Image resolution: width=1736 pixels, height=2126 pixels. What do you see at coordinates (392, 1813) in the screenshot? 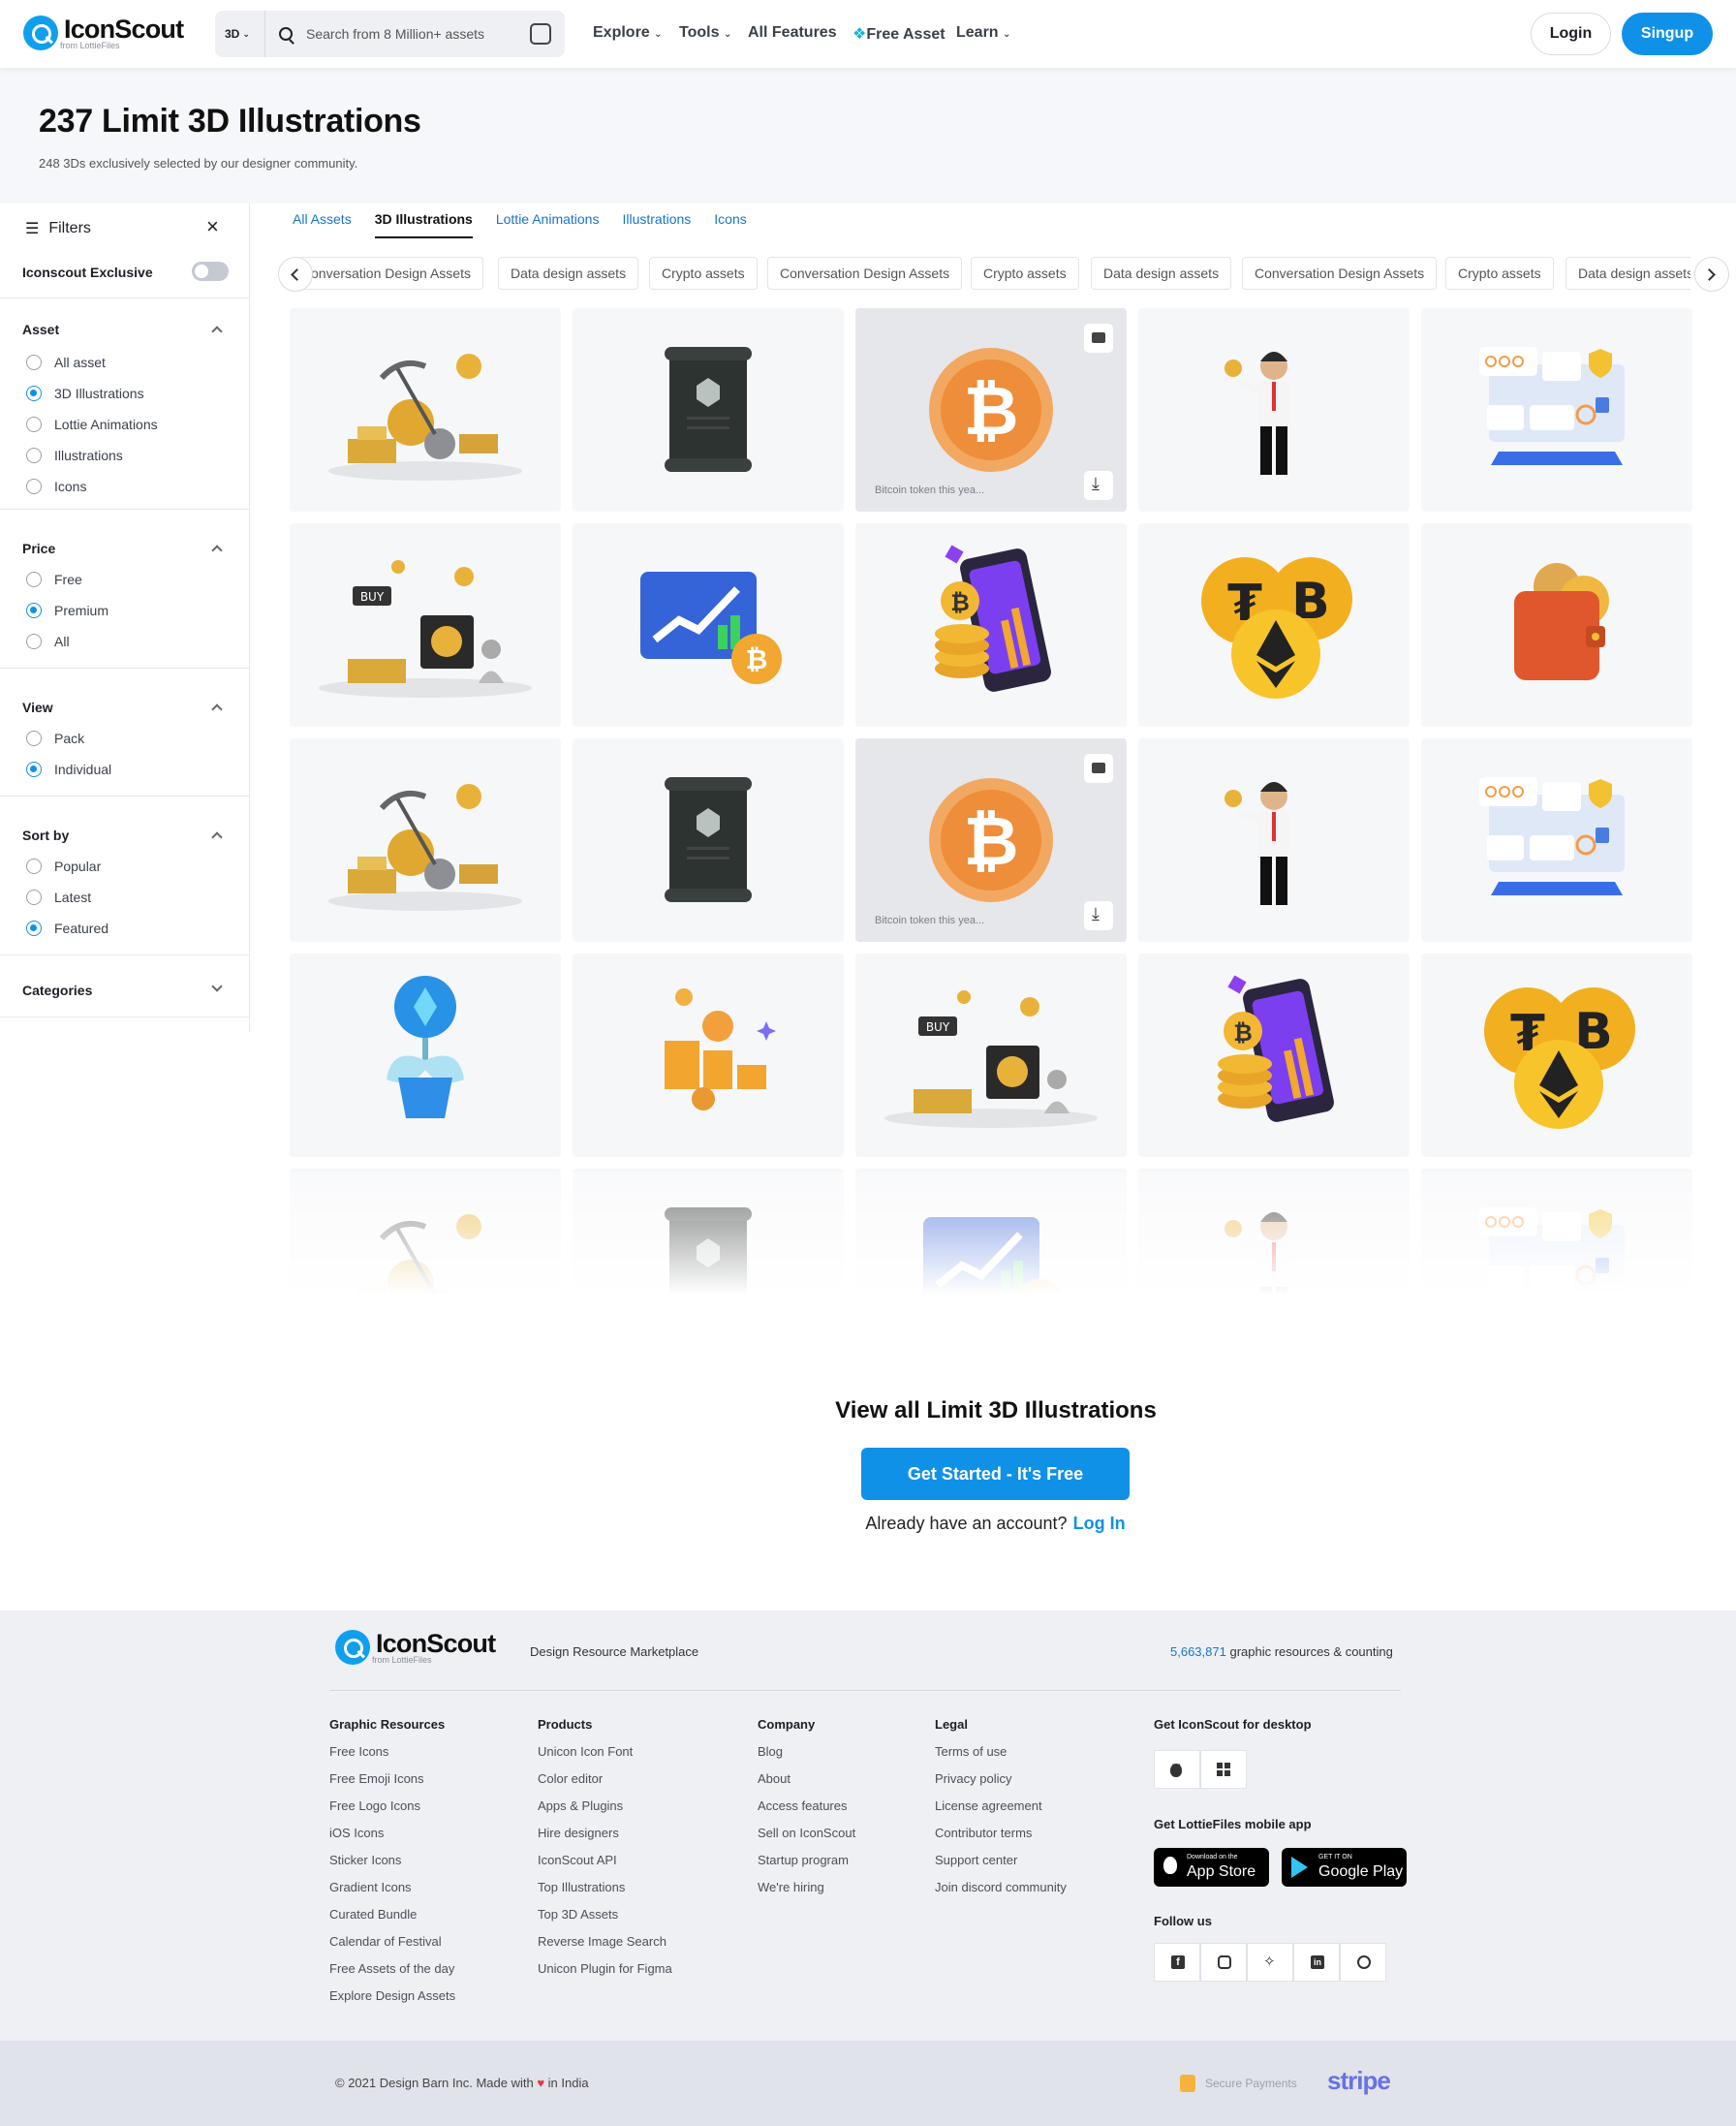
I see `footer-link: Free Logo Icons` at bounding box center [392, 1813].